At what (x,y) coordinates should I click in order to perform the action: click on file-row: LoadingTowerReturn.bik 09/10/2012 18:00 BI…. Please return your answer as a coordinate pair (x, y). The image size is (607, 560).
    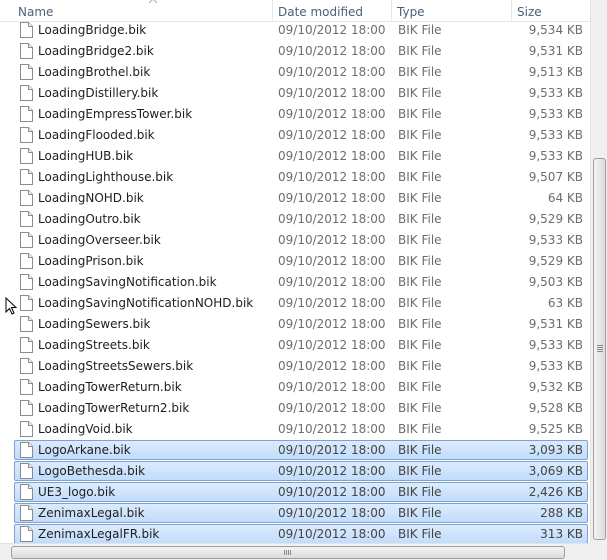
    Looking at the image, I should click on (301, 387).